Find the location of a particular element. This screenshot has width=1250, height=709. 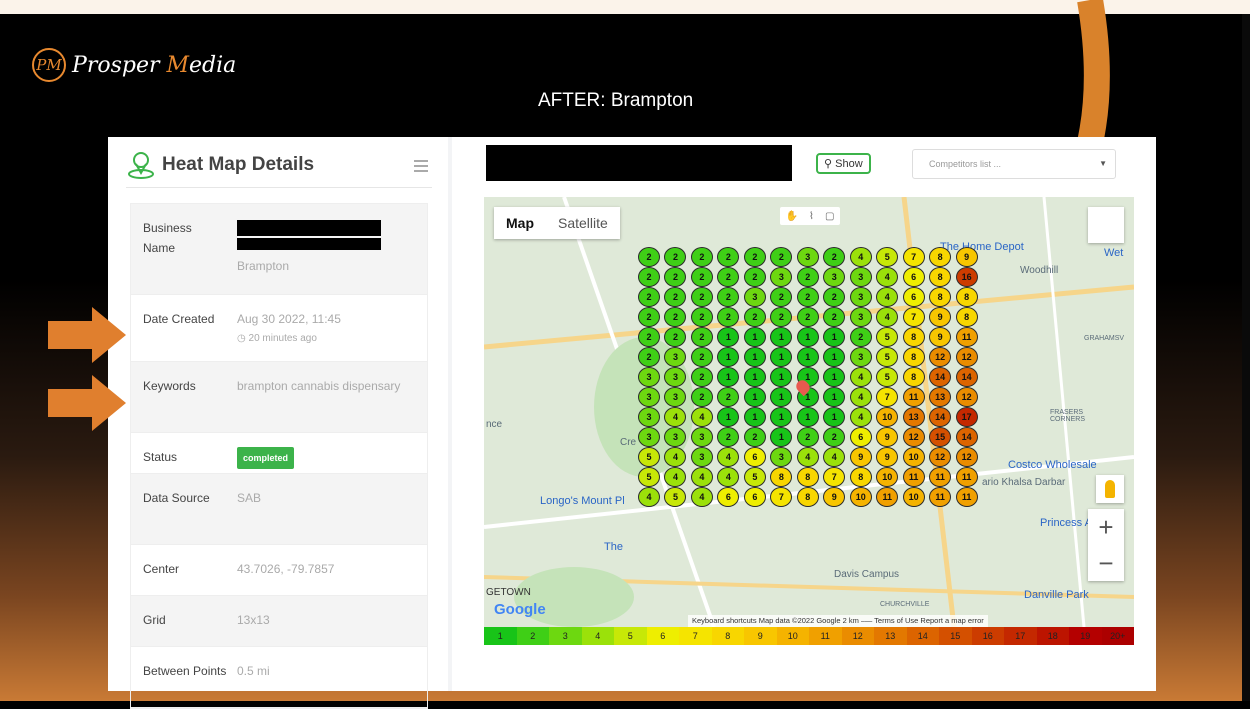

rank-dot: 17 is located at coordinates (966, 417).